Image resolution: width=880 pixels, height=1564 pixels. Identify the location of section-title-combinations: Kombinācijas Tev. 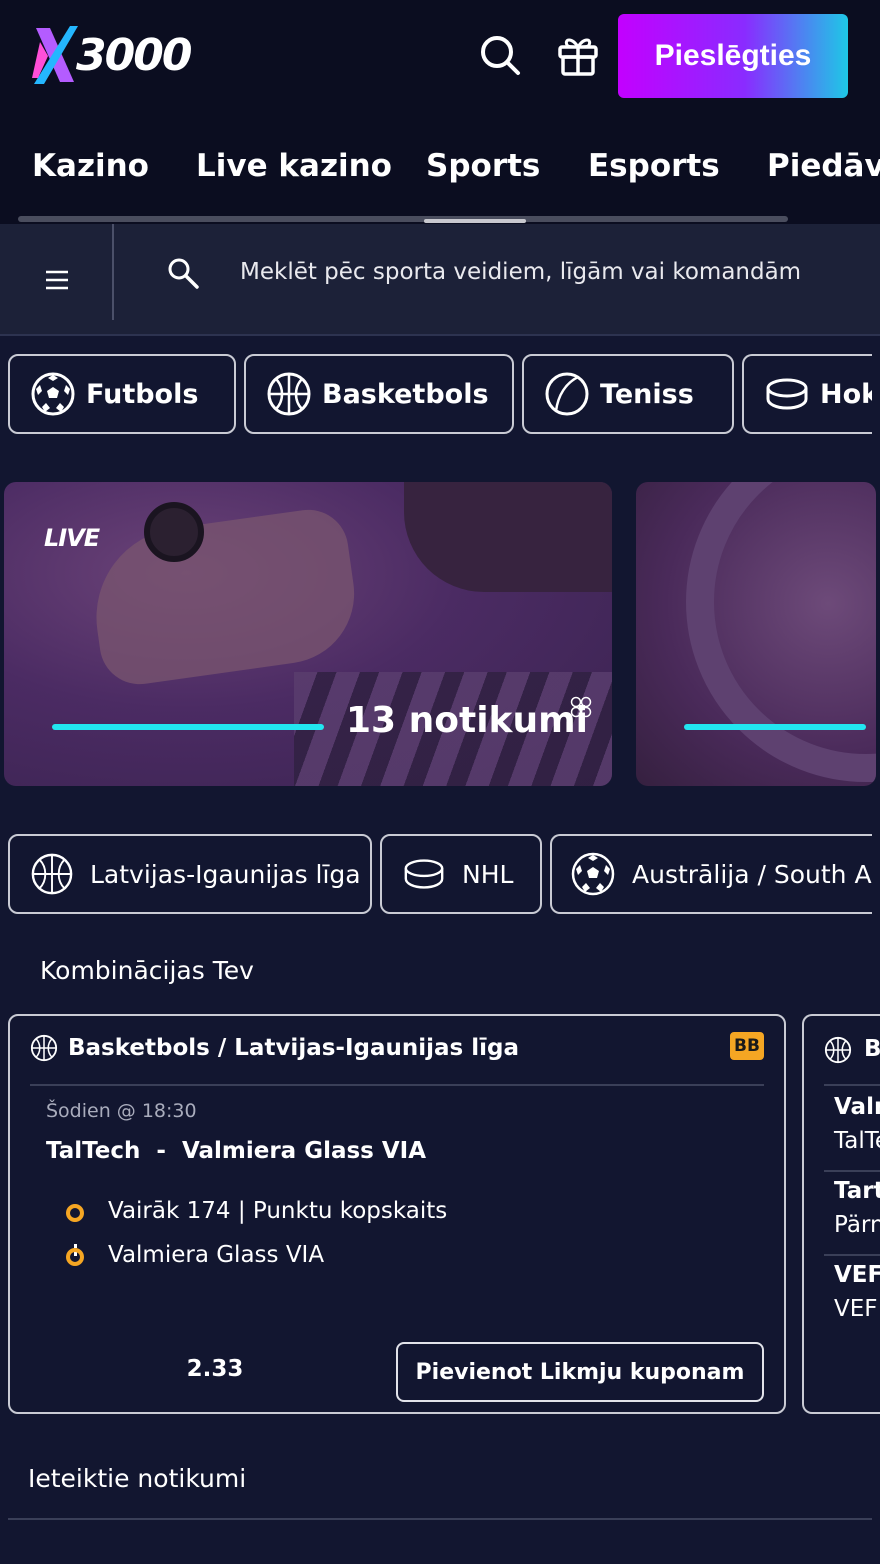
(147, 970).